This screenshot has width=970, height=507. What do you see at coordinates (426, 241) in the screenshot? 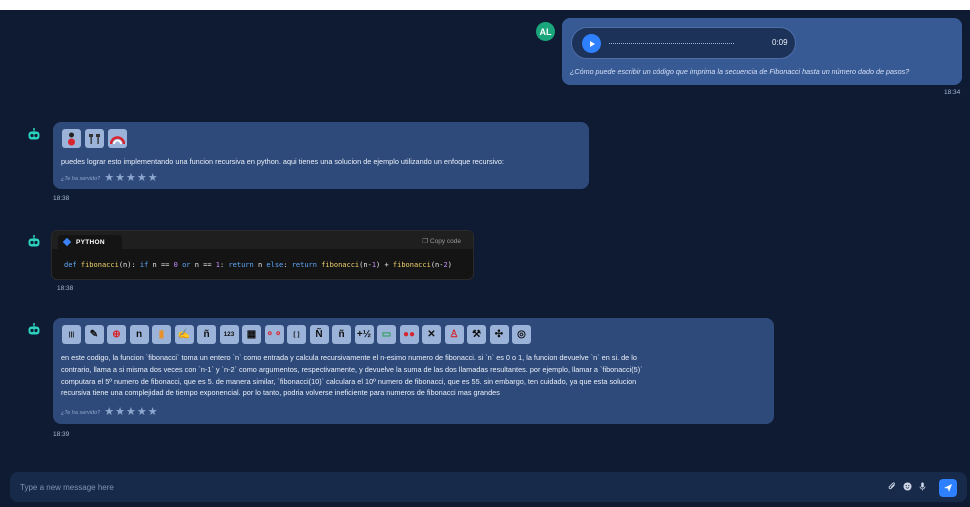
I see `copy-icon: ❐` at bounding box center [426, 241].